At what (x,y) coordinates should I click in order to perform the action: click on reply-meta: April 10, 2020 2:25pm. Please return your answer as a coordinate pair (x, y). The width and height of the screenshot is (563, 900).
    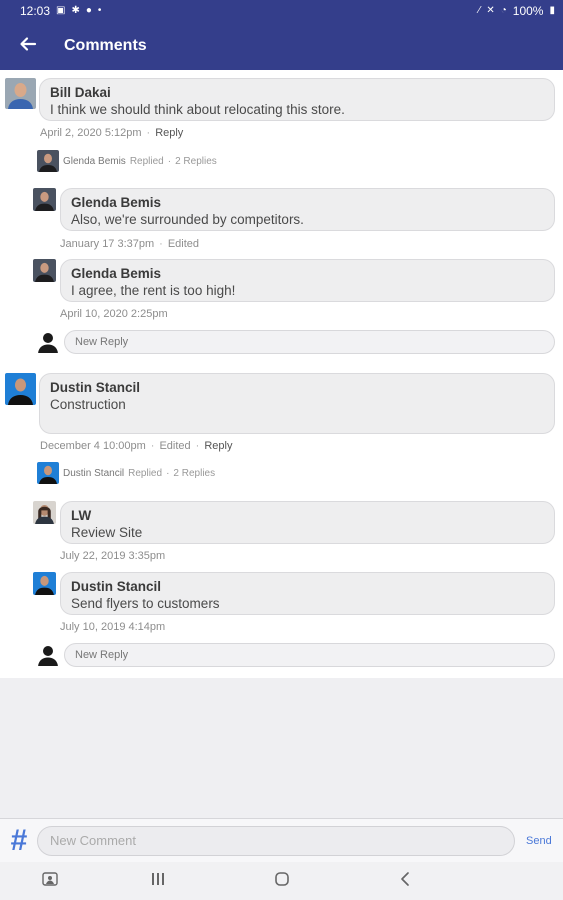
    Looking at the image, I should click on (114, 314).